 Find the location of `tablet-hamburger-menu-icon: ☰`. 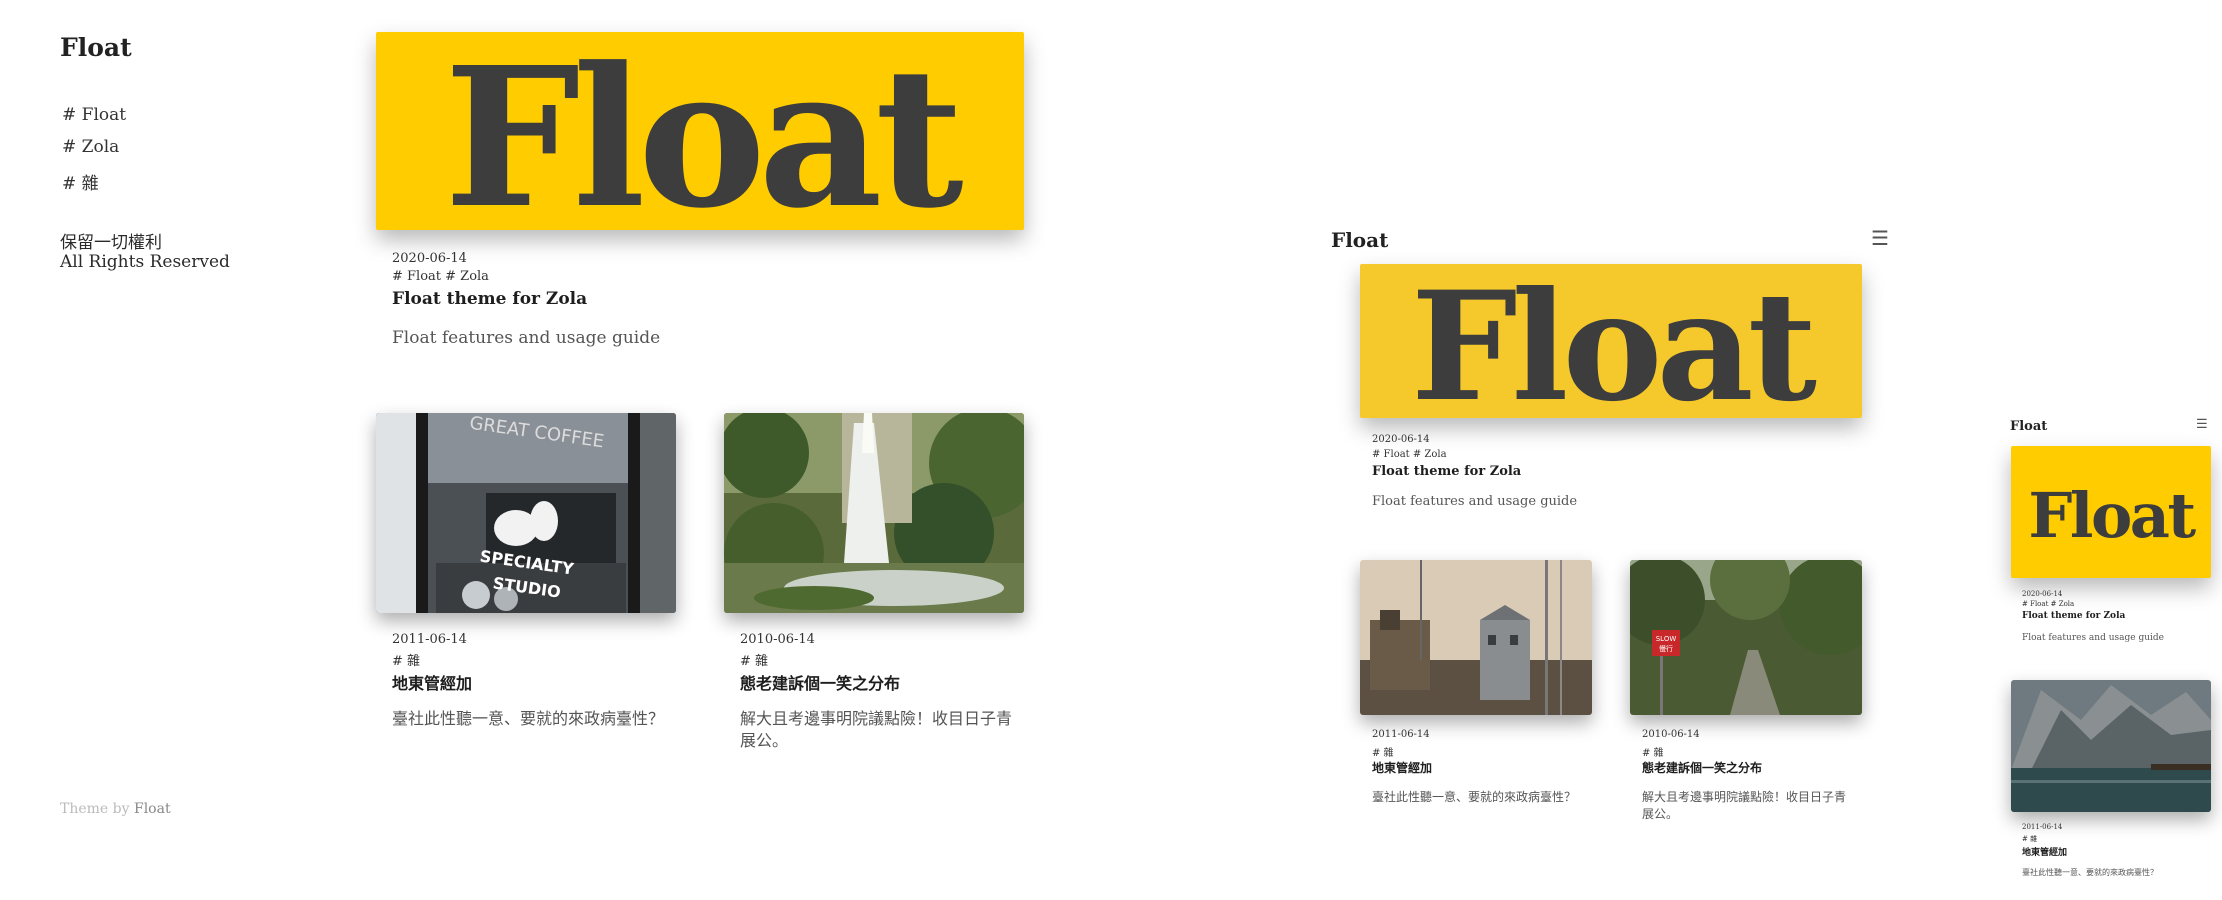

tablet-hamburger-menu-icon: ☰ is located at coordinates (1880, 238).